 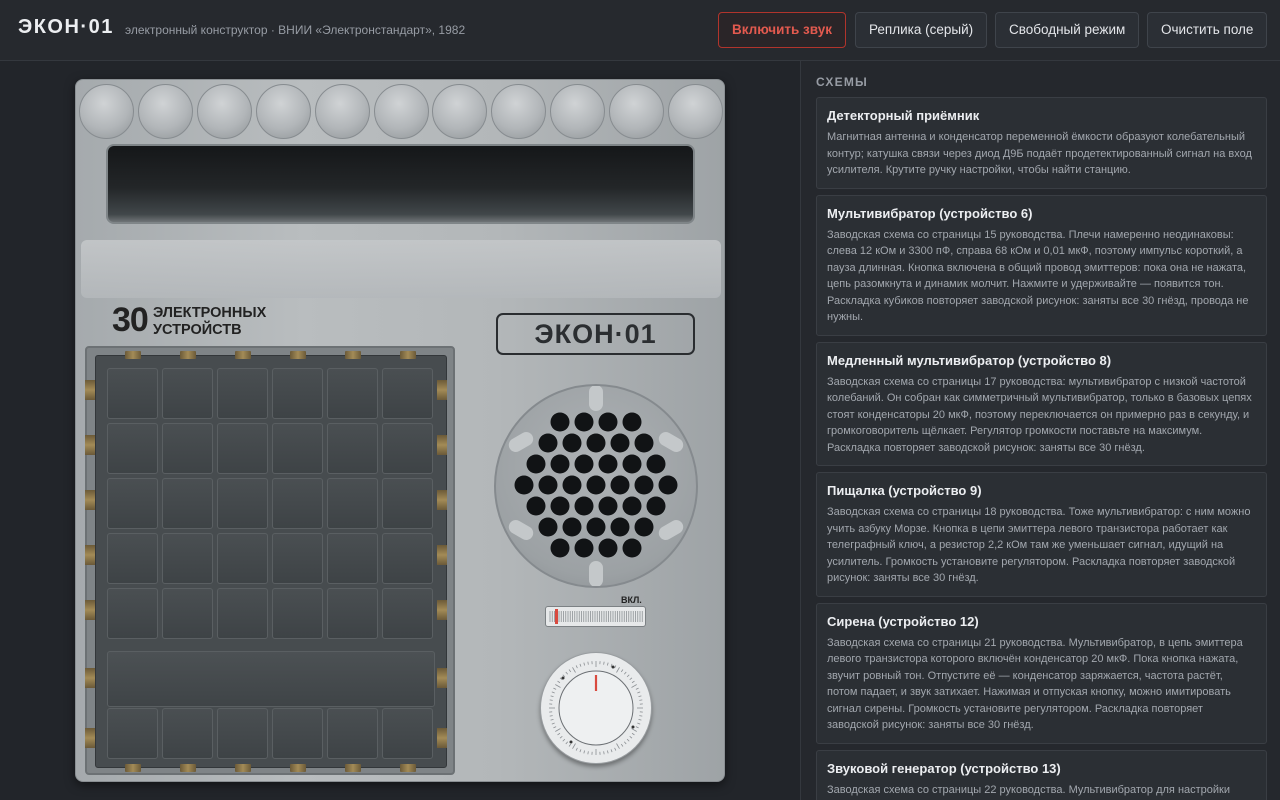 I want to click on device-count-label: ЭЛЕКТРОННЫХ УСТРОЙСТВ, so click(x=210, y=321).